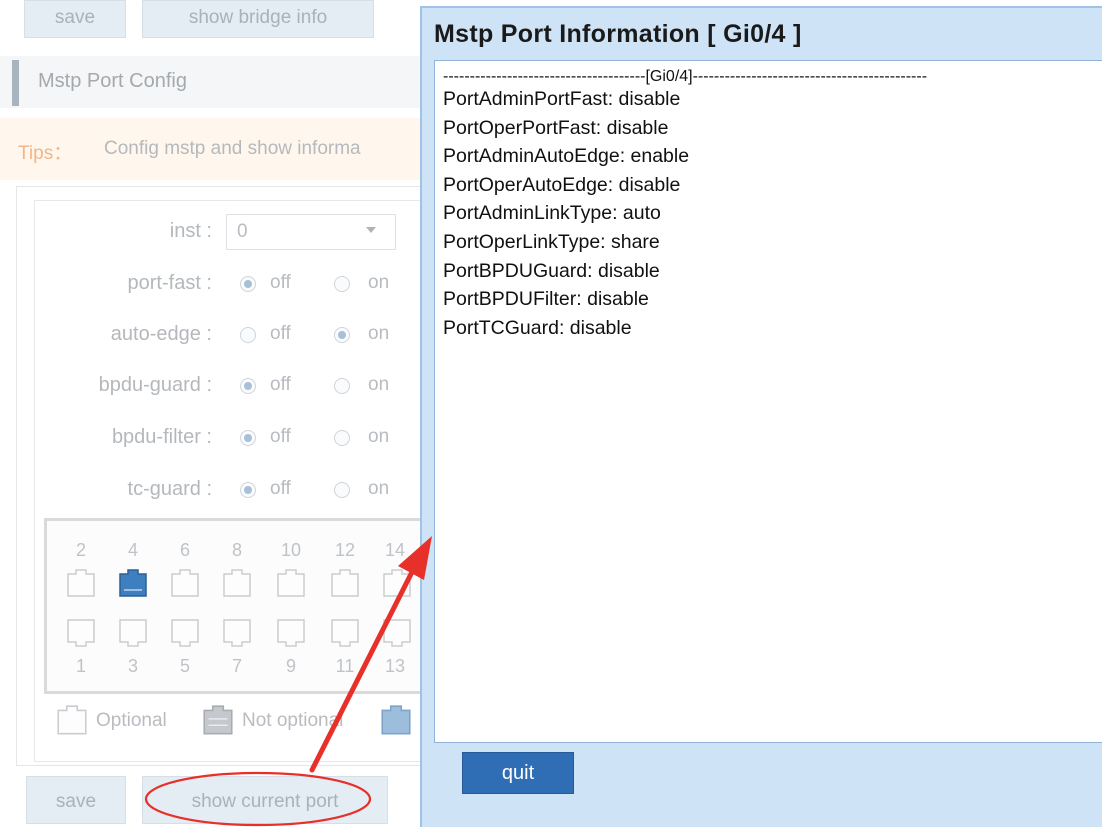 The height and width of the screenshot is (827, 1102). Describe the element at coordinates (132, 666) in the screenshot. I see `port-number-label: 3` at that location.